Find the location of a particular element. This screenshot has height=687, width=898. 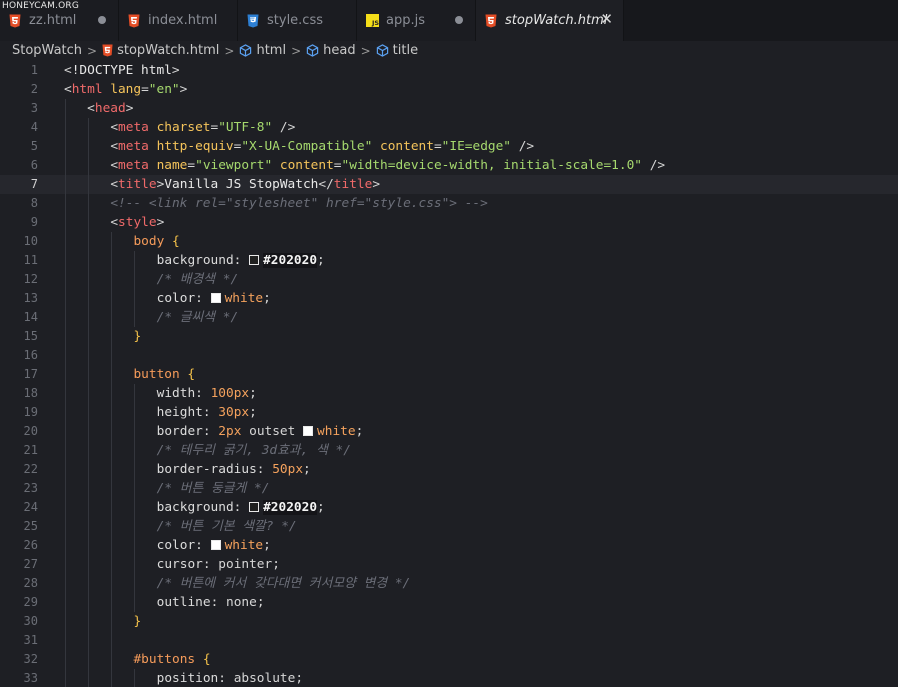

code-token: height is located at coordinates (179, 412).